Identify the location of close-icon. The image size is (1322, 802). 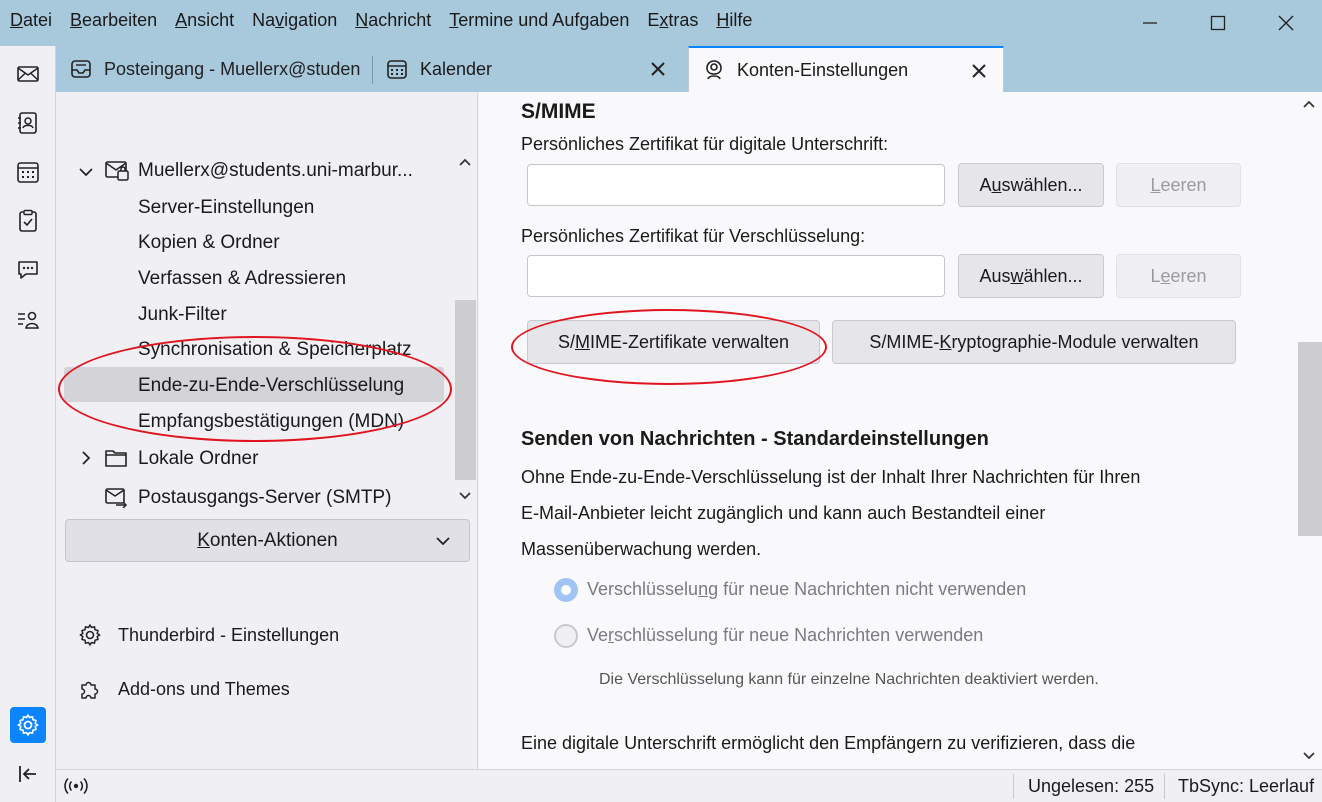
(1286, 23).